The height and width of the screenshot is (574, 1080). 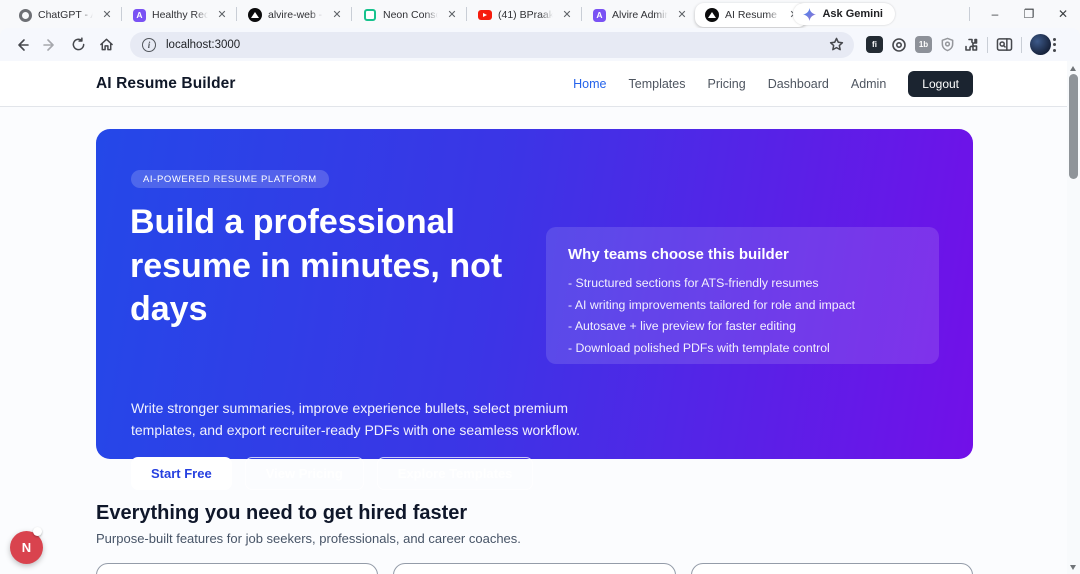 I want to click on youtube-icon, so click(x=485, y=15).